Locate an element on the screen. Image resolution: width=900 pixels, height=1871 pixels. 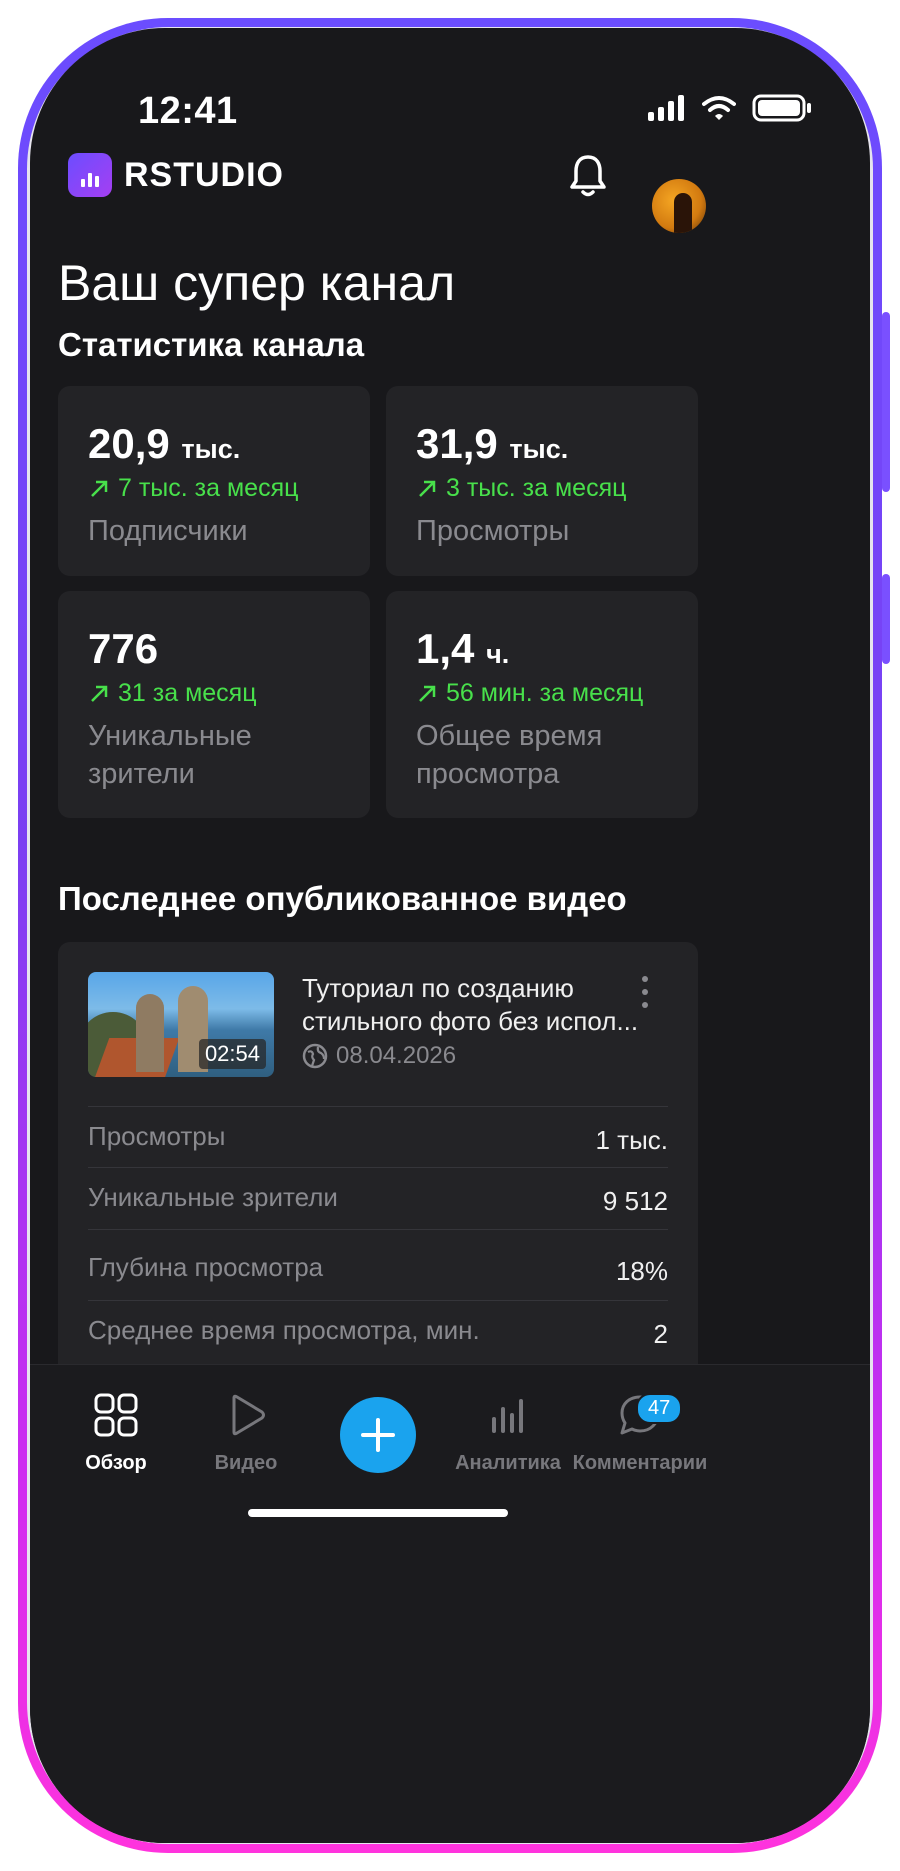
bell-icon is located at coordinates (588, 176).